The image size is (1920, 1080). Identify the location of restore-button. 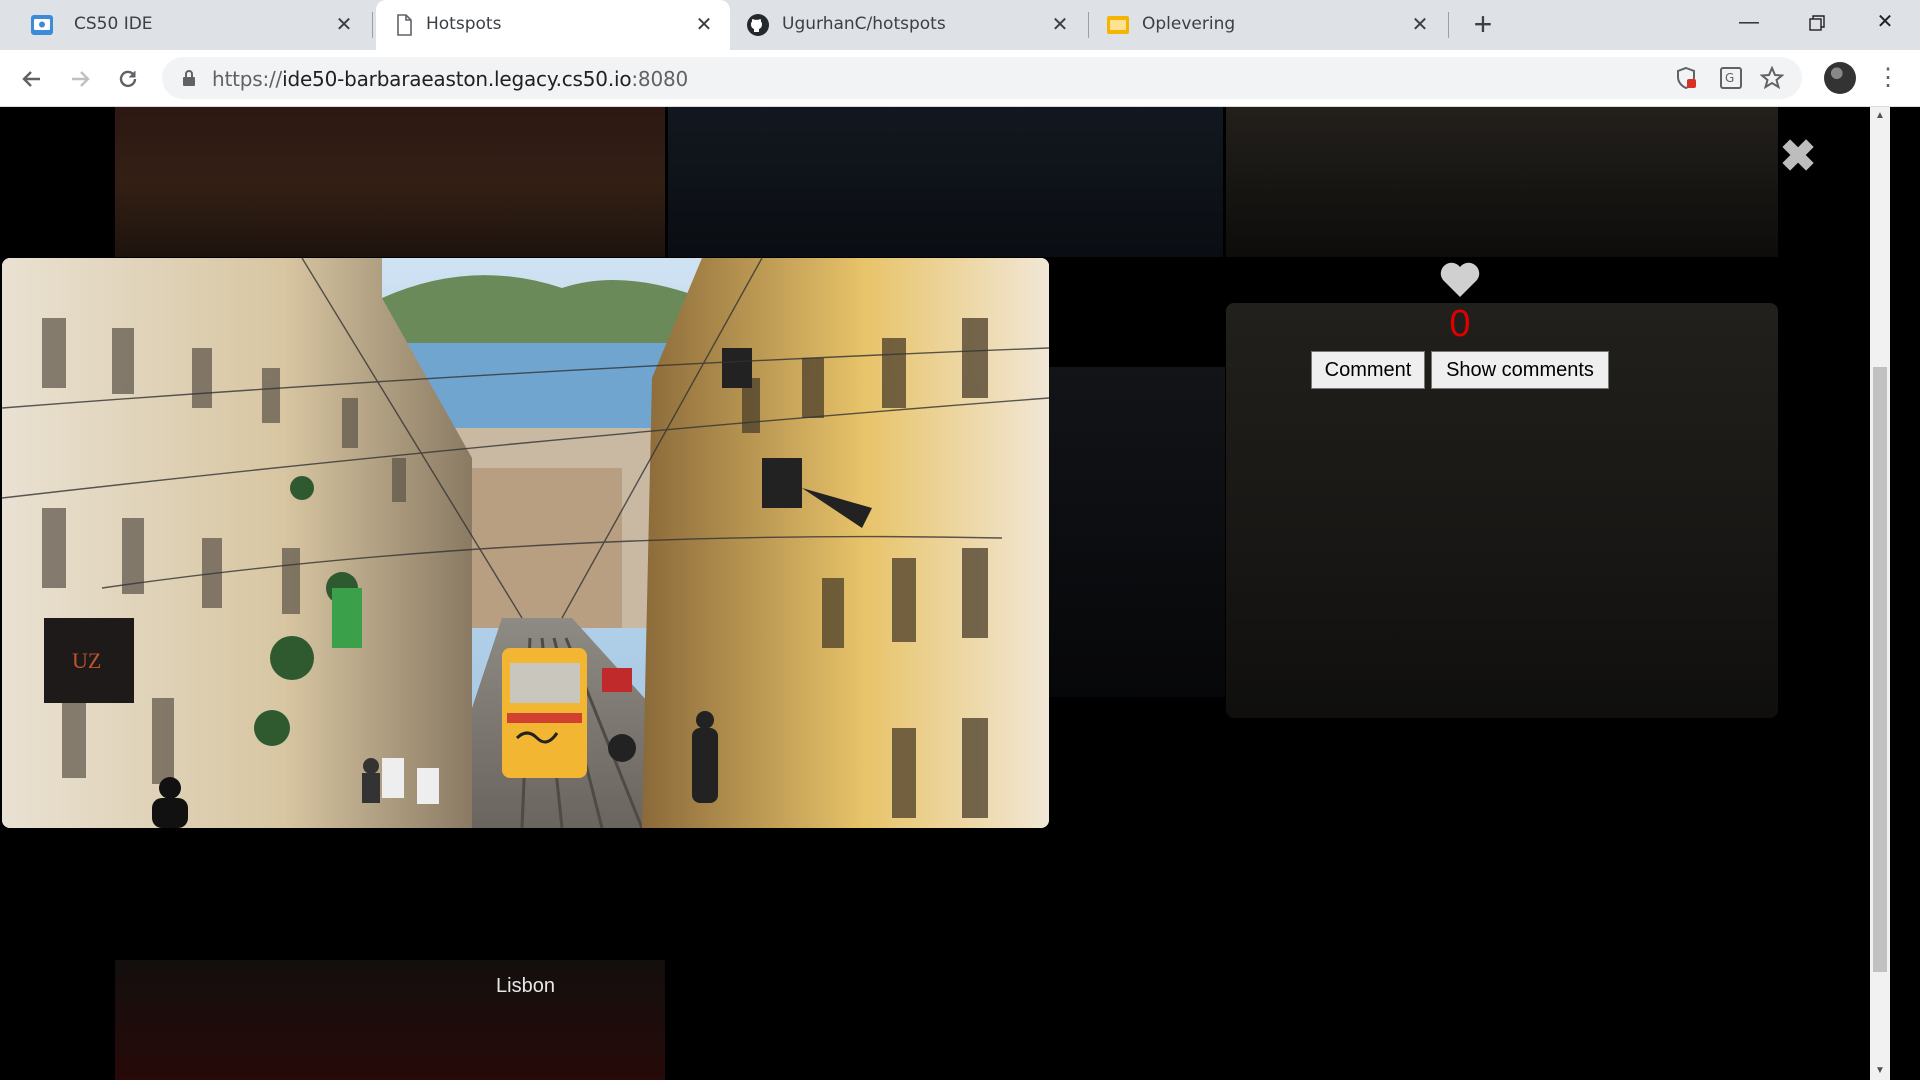
(1817, 22).